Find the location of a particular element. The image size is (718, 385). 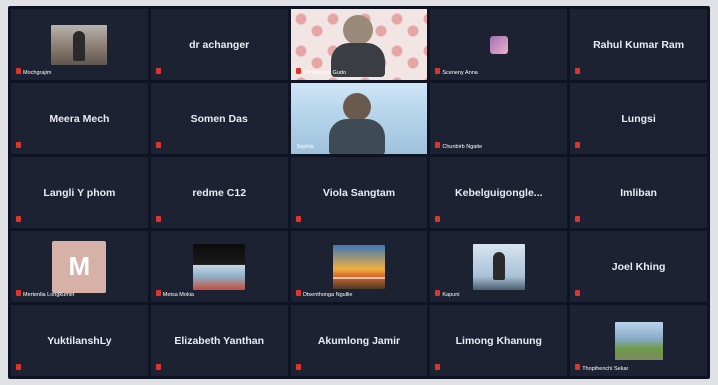

participant-tile: YuktilanshLy is located at coordinates (79, 340).